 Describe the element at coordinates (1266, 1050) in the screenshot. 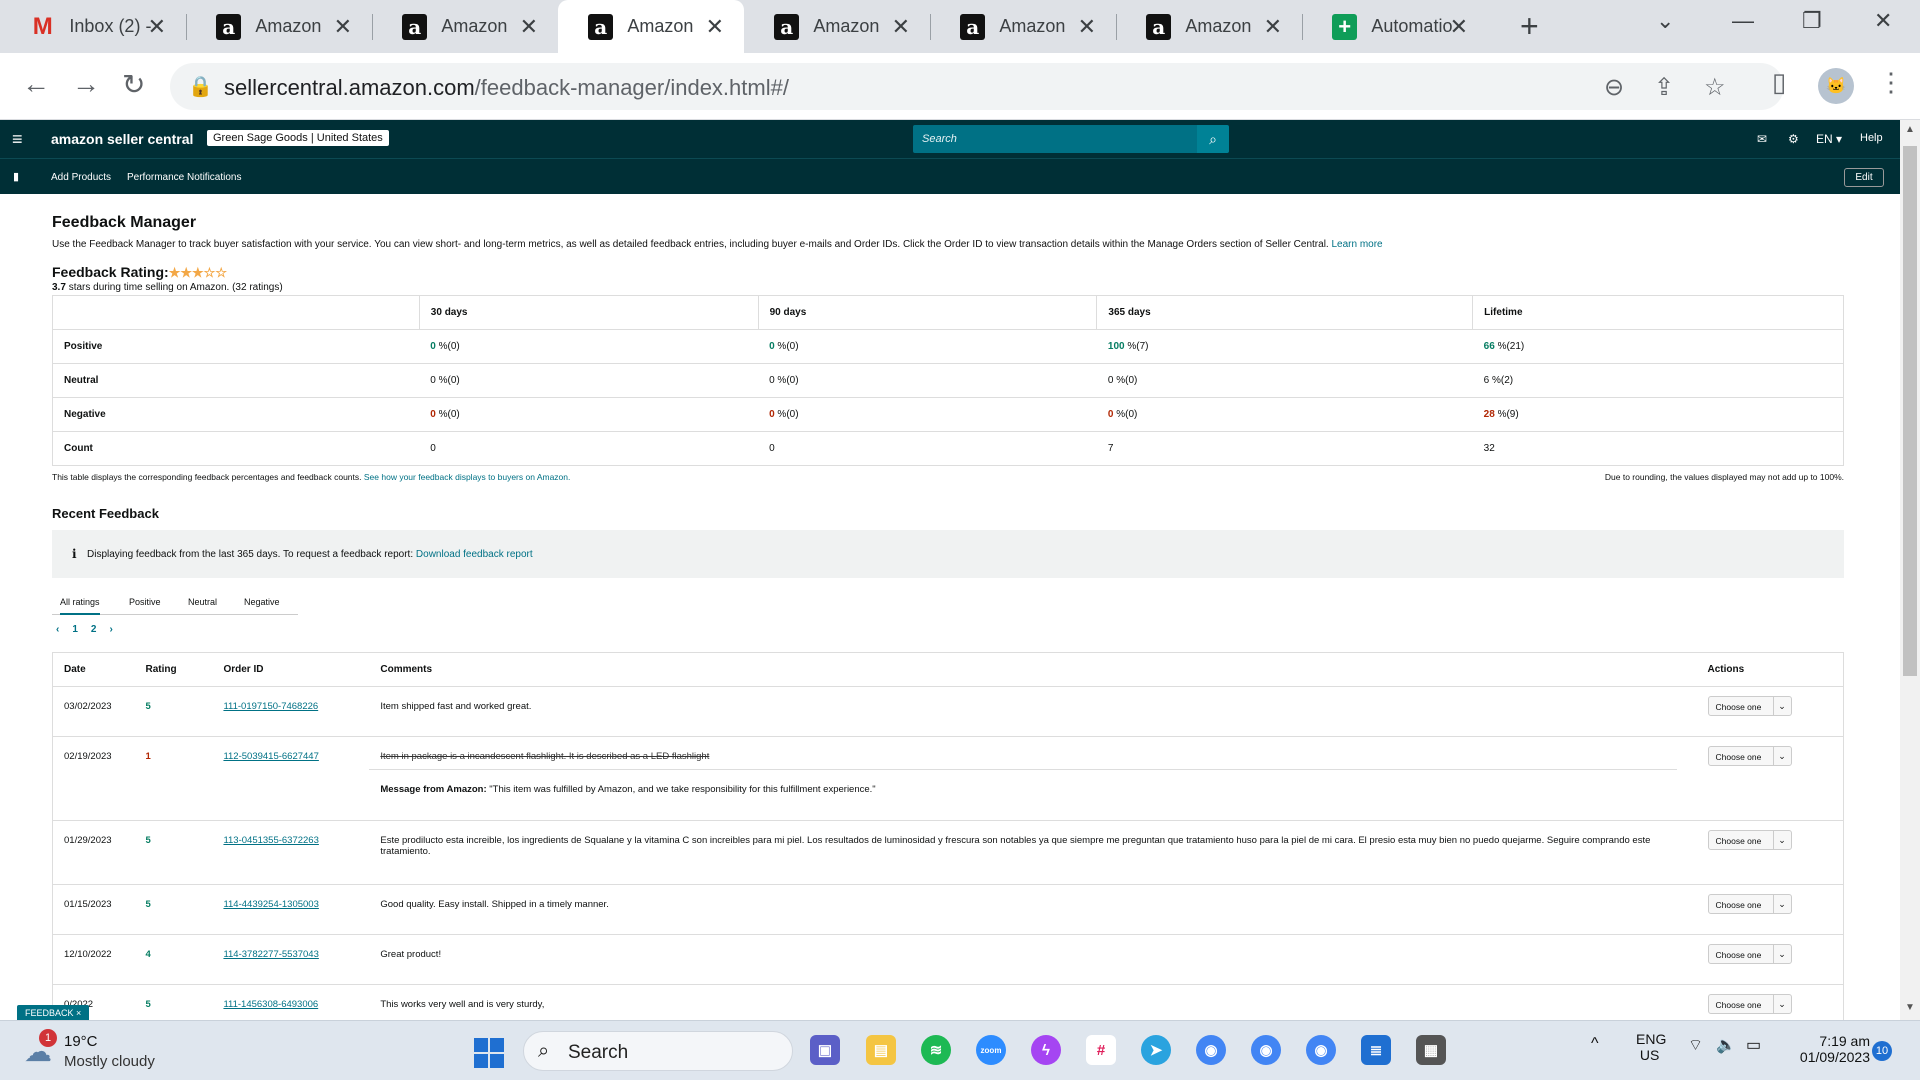

I see `chrome-profile-icon: ◉` at that location.